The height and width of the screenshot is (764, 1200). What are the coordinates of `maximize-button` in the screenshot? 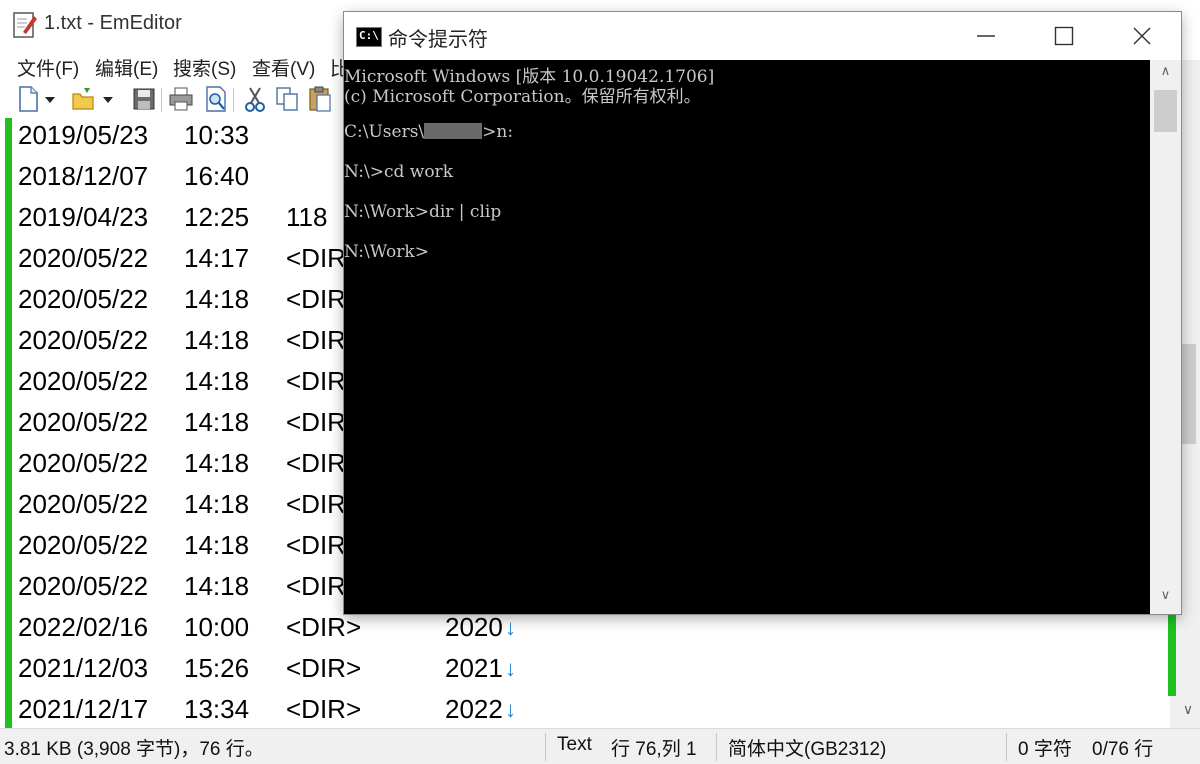 It's located at (1064, 36).